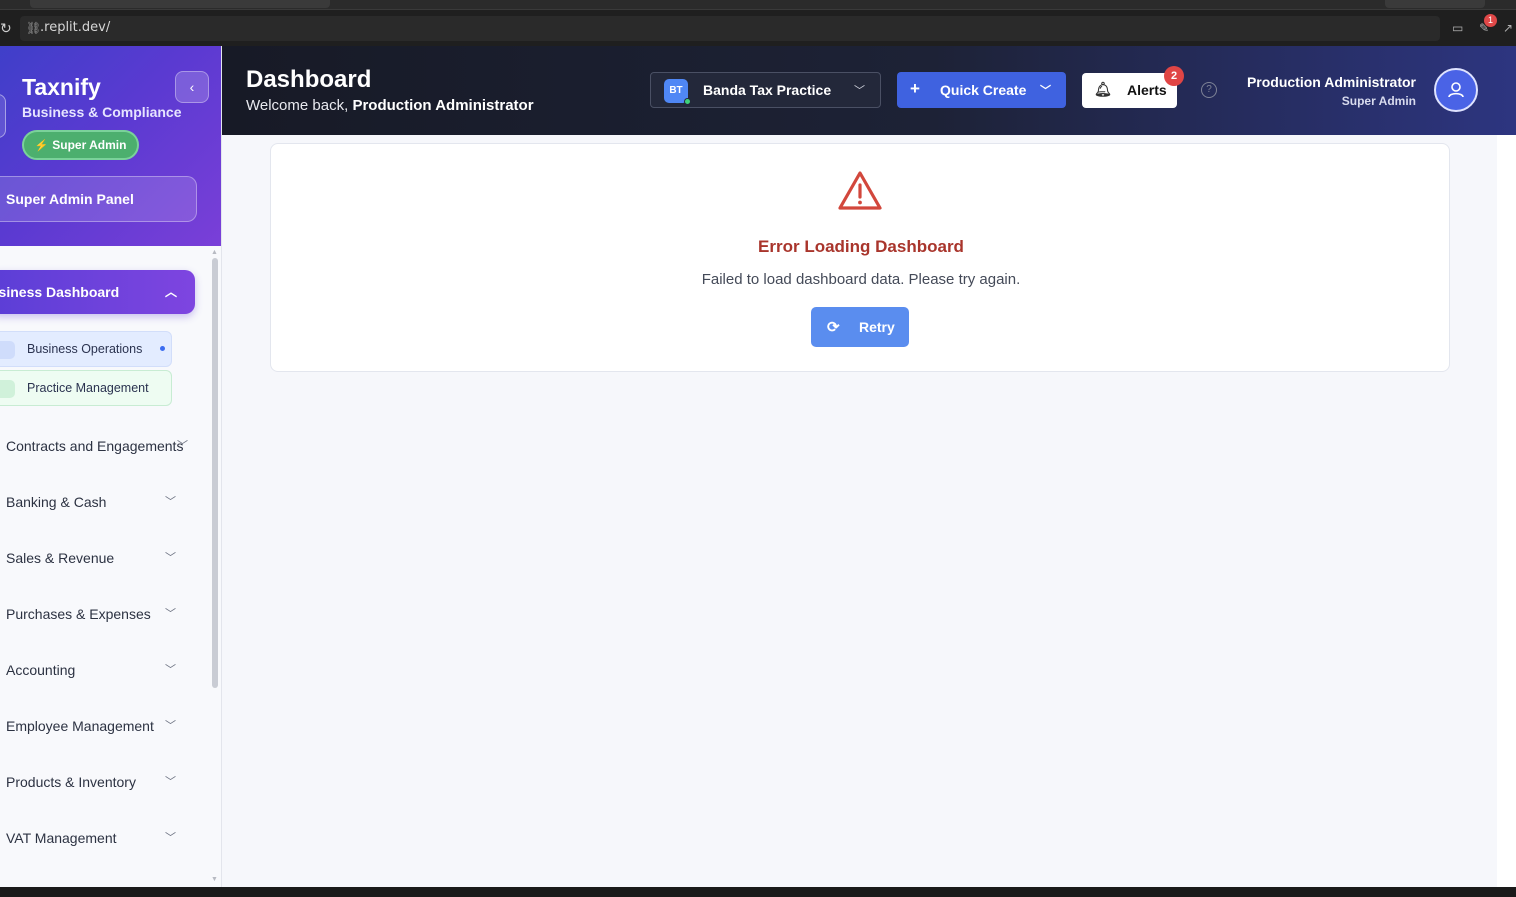 The height and width of the screenshot is (897, 1516). I want to click on sidebar-item-purchases: Purchases & Expenses ﹀, so click(96, 614).